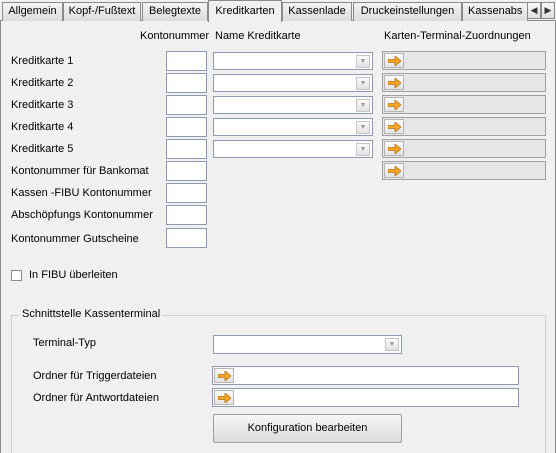 The image size is (556, 453). I want to click on terminal-zuordnung-bankomat, so click(464, 170).